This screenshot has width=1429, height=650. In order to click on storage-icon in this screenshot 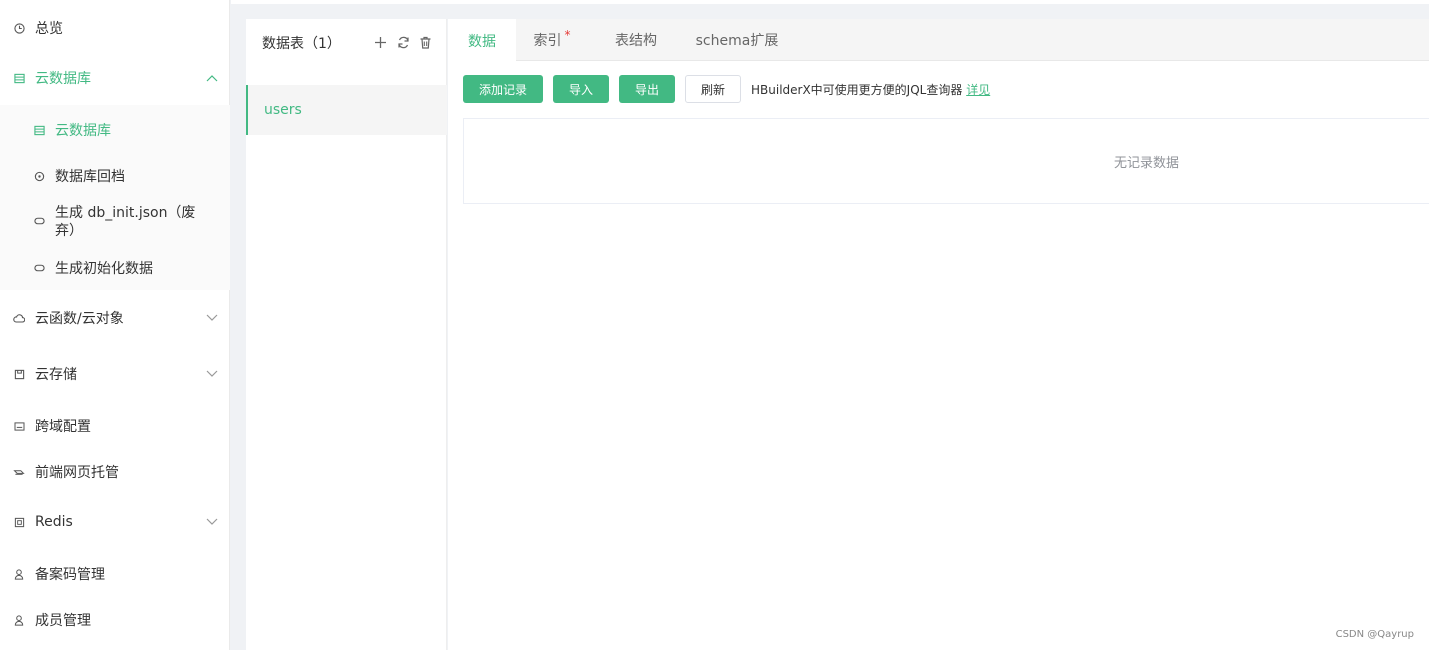, I will do `click(19, 374)`.